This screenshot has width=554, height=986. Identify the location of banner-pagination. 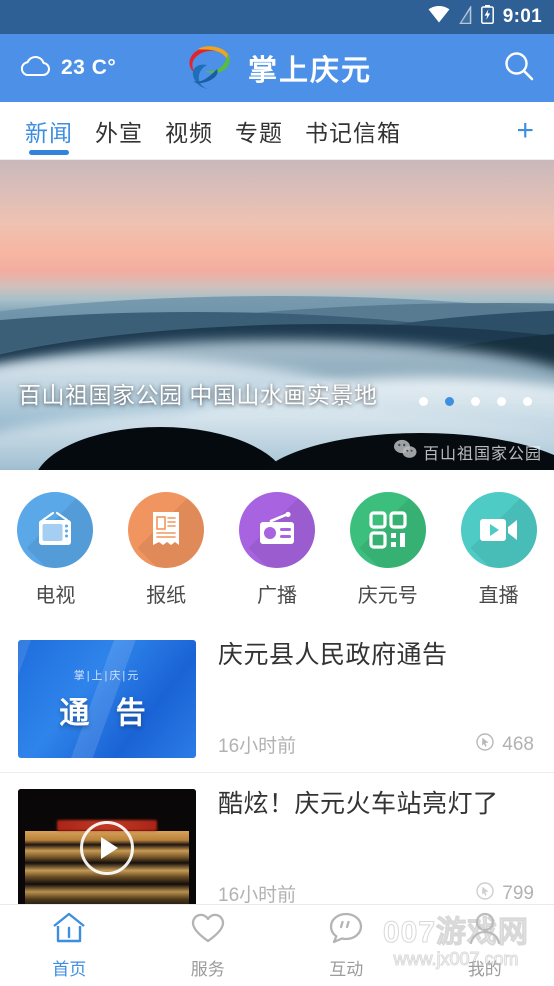
(475, 401).